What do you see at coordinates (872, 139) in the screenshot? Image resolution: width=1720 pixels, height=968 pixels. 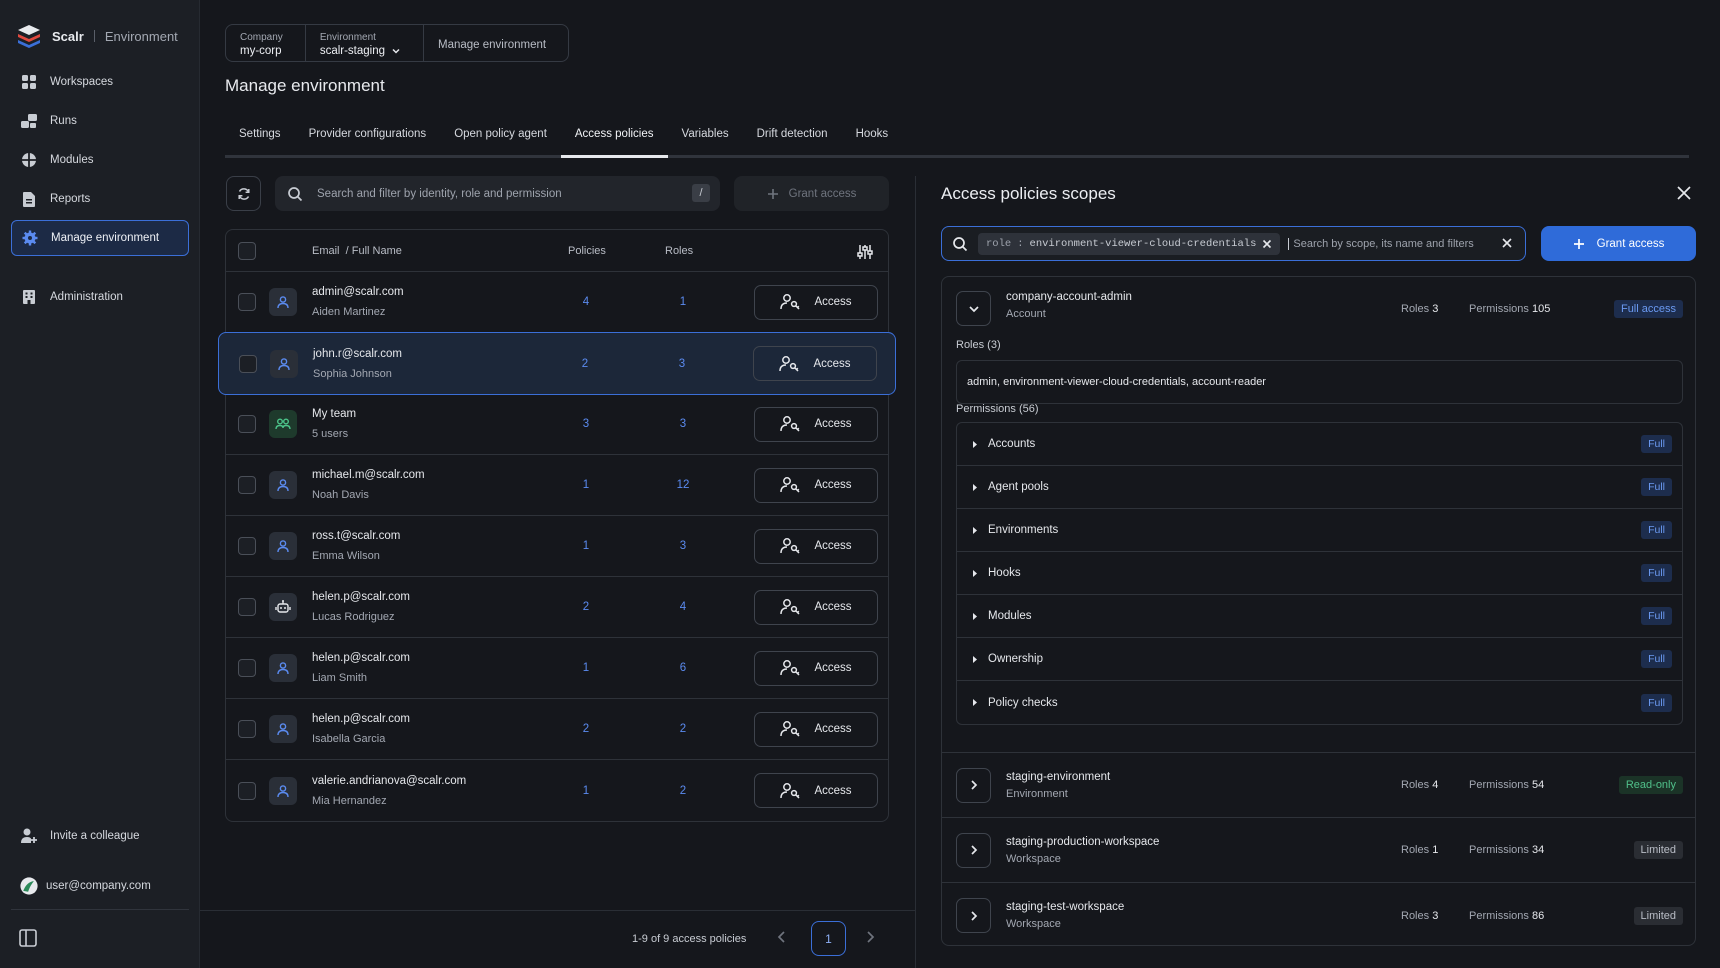 I see `tab-hooks: Hooks` at bounding box center [872, 139].